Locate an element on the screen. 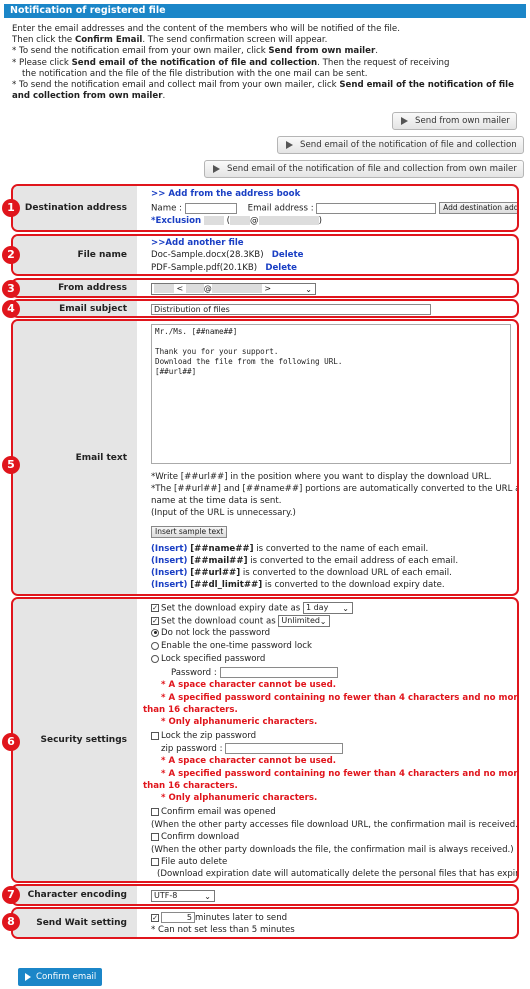 The width and height of the screenshot is (530, 989). step-number-8: 8 is located at coordinates (11, 922).